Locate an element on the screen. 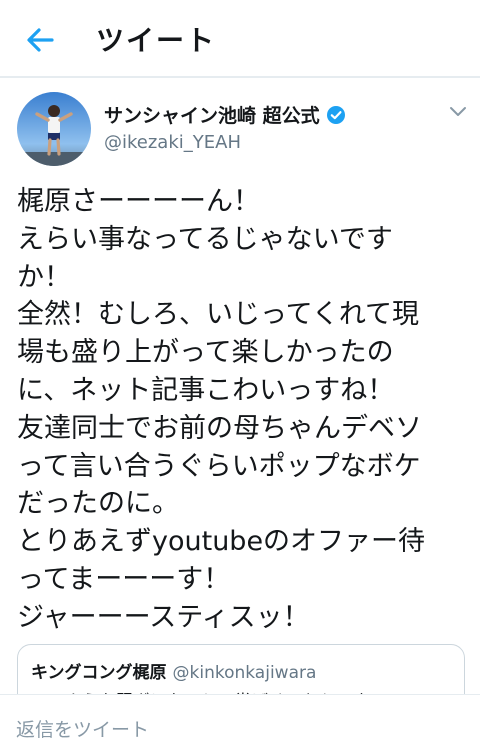  back-button is located at coordinates (40, 40).